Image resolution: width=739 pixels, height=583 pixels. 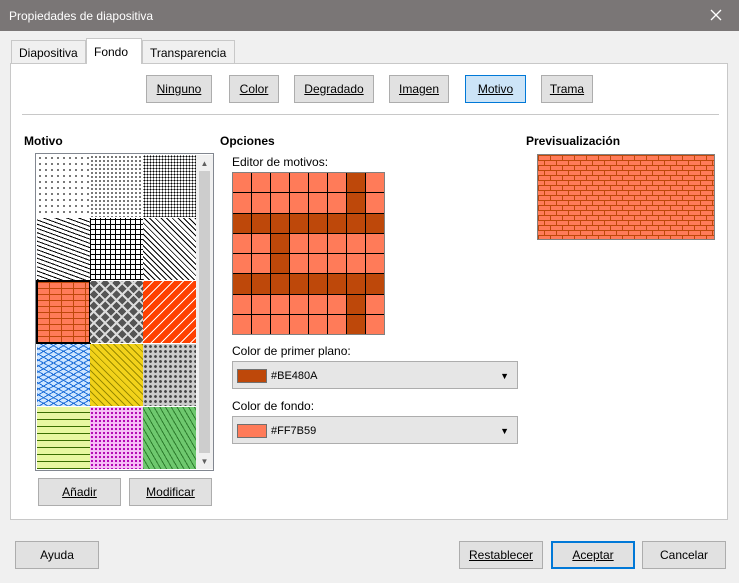 I want to click on scroll-thumb, so click(x=204, y=312).